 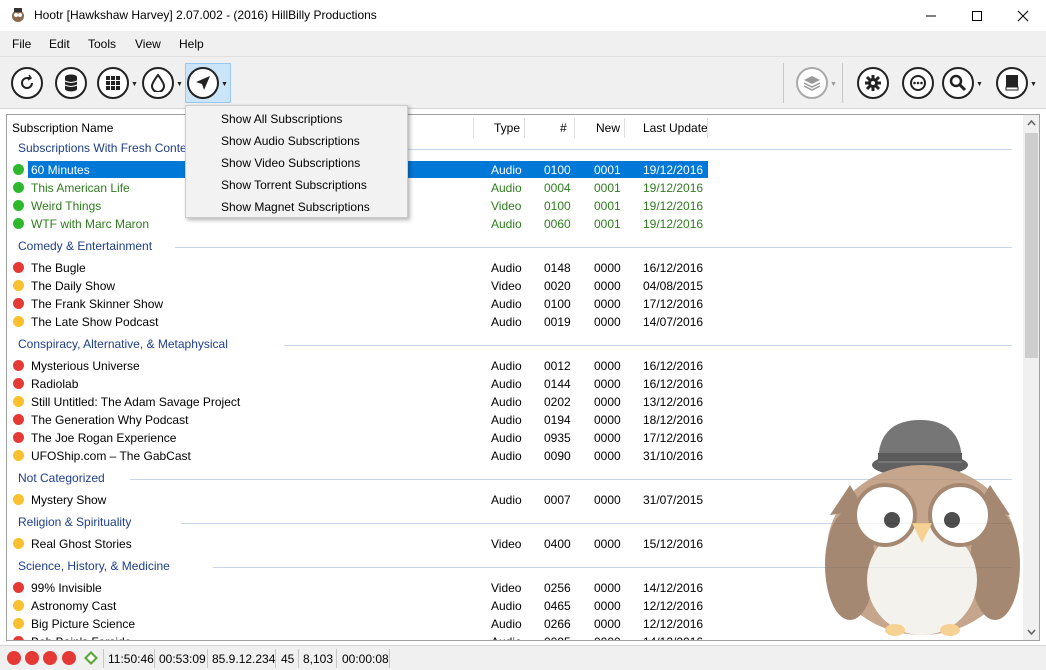 I want to click on subscription-date: 15/12/2016, so click(x=673, y=544).